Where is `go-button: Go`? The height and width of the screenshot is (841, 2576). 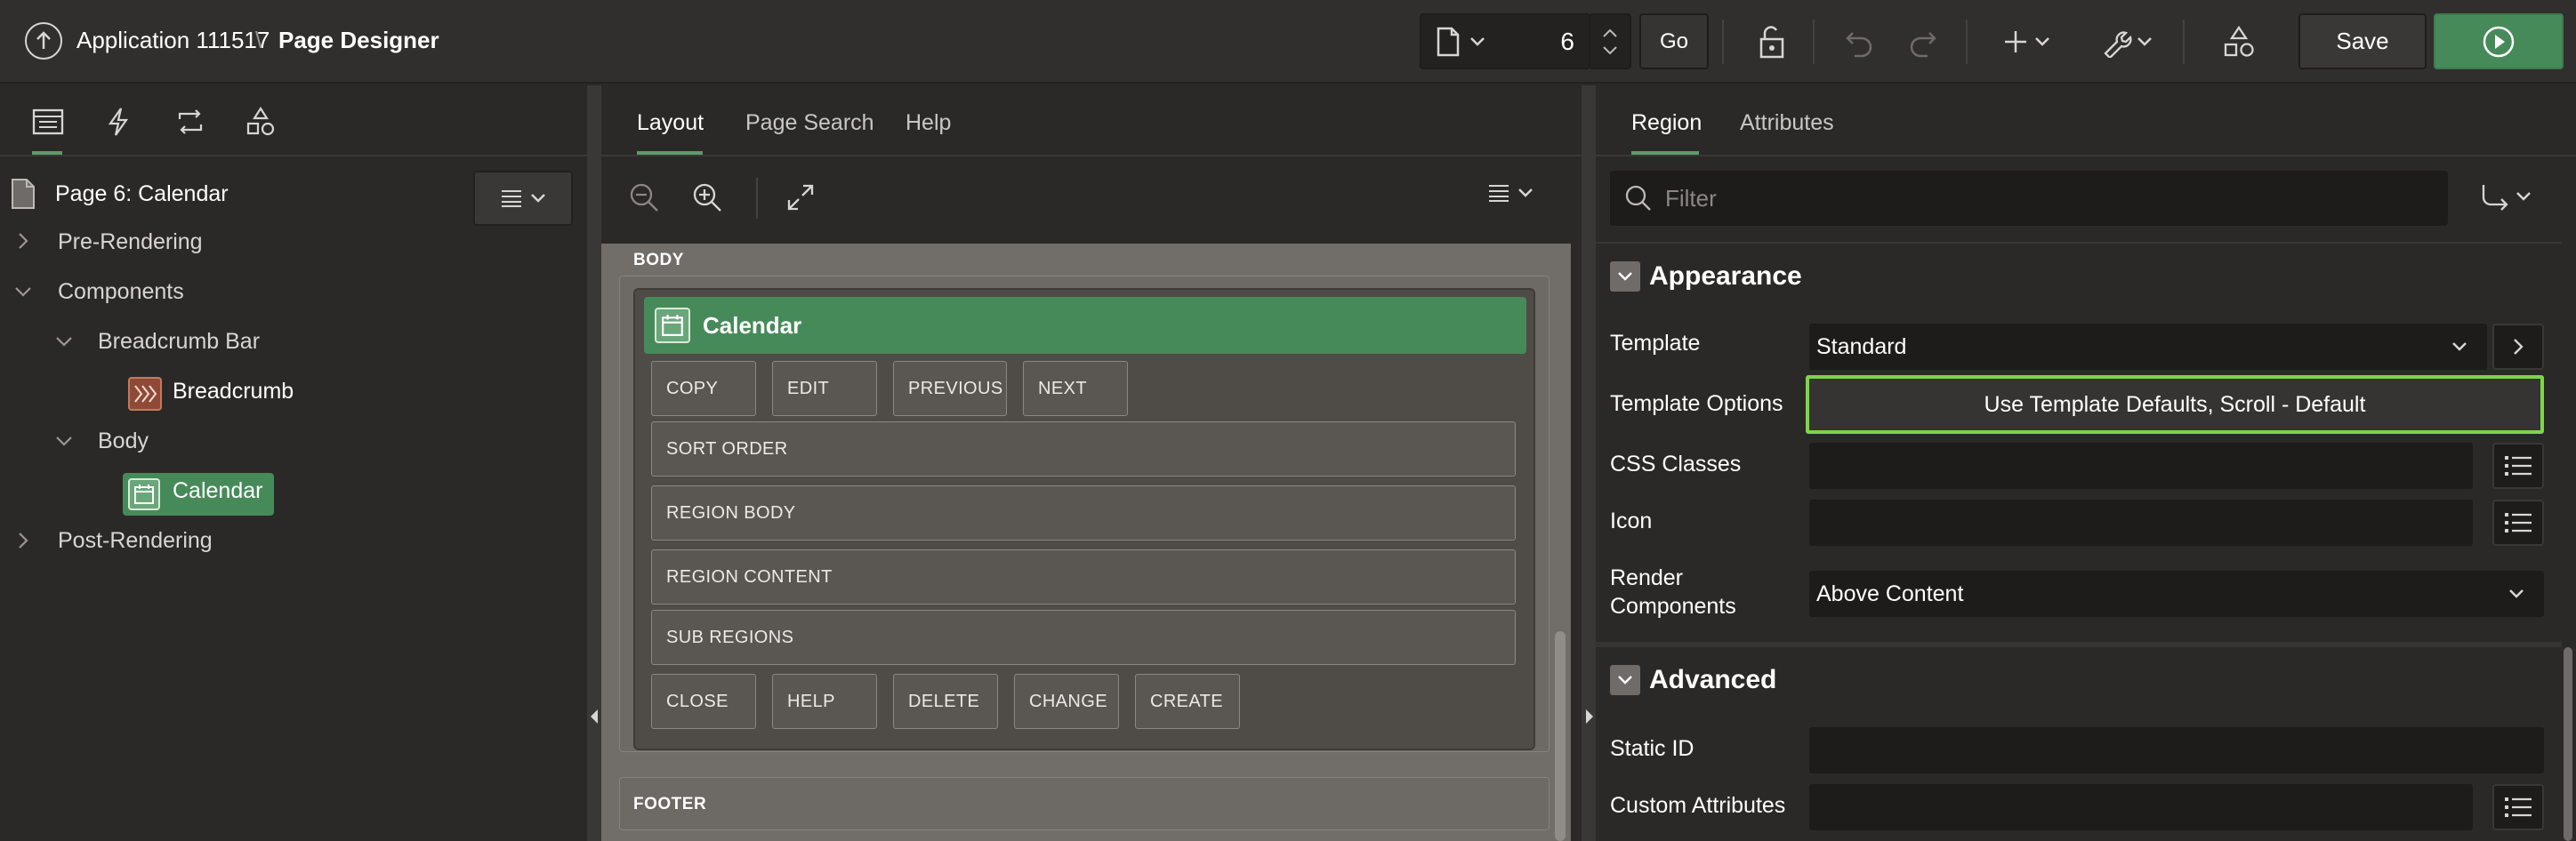
go-button: Go is located at coordinates (1674, 41).